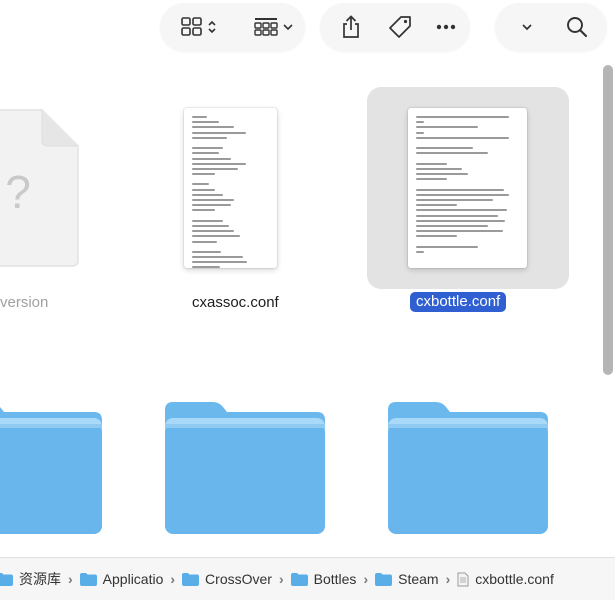 The height and width of the screenshot is (600, 615). I want to click on overflow-chevron-button, so click(527, 27).